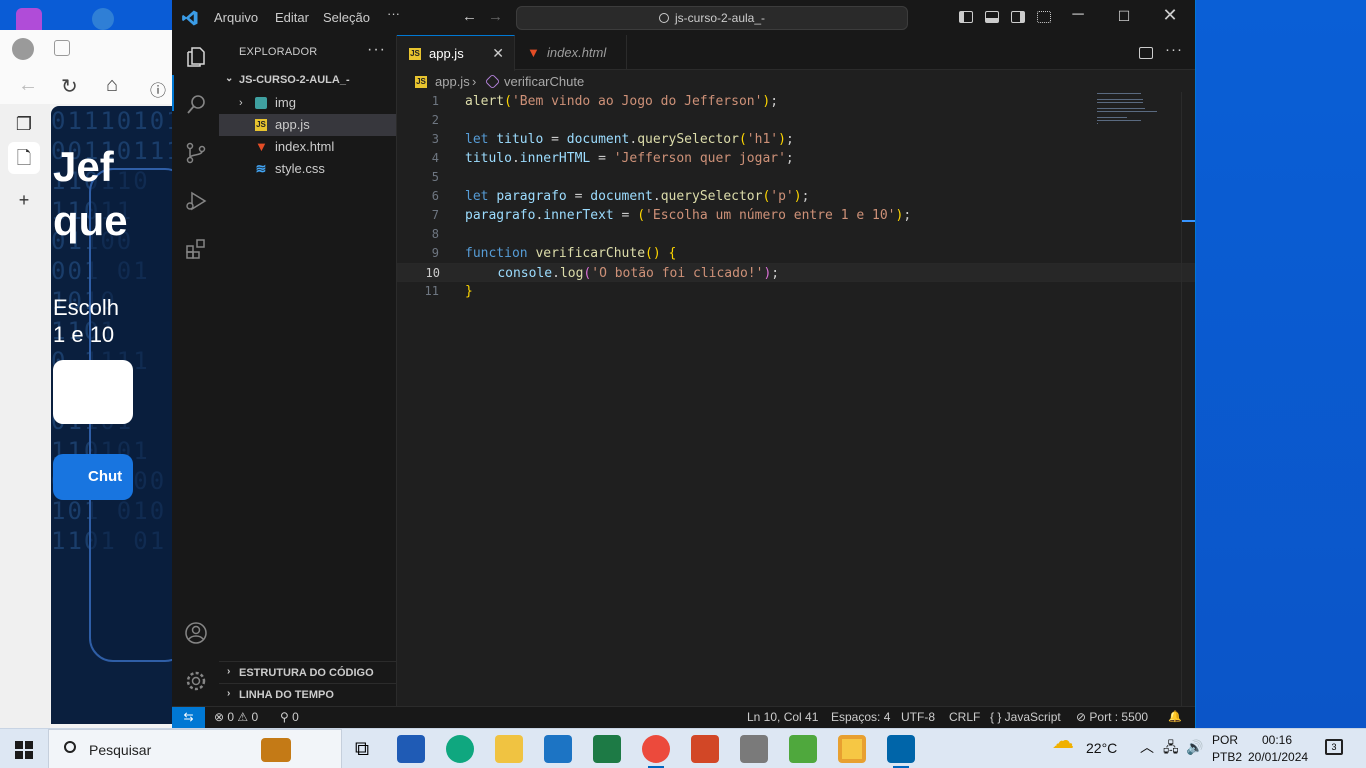 The image size is (1366, 768). Describe the element at coordinates (1227, 757) in the screenshot. I see `lang-bottom: PTB2` at that location.